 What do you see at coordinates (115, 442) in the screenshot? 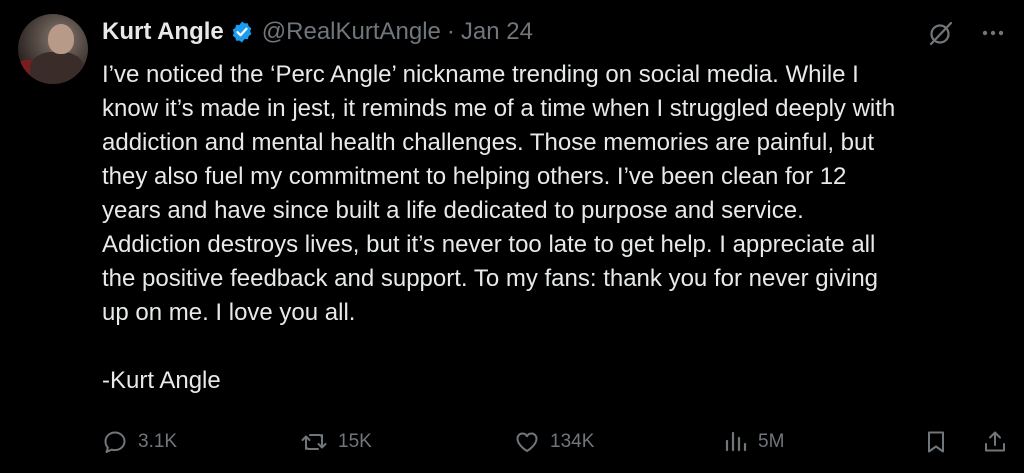
I see `reply-icon` at bounding box center [115, 442].